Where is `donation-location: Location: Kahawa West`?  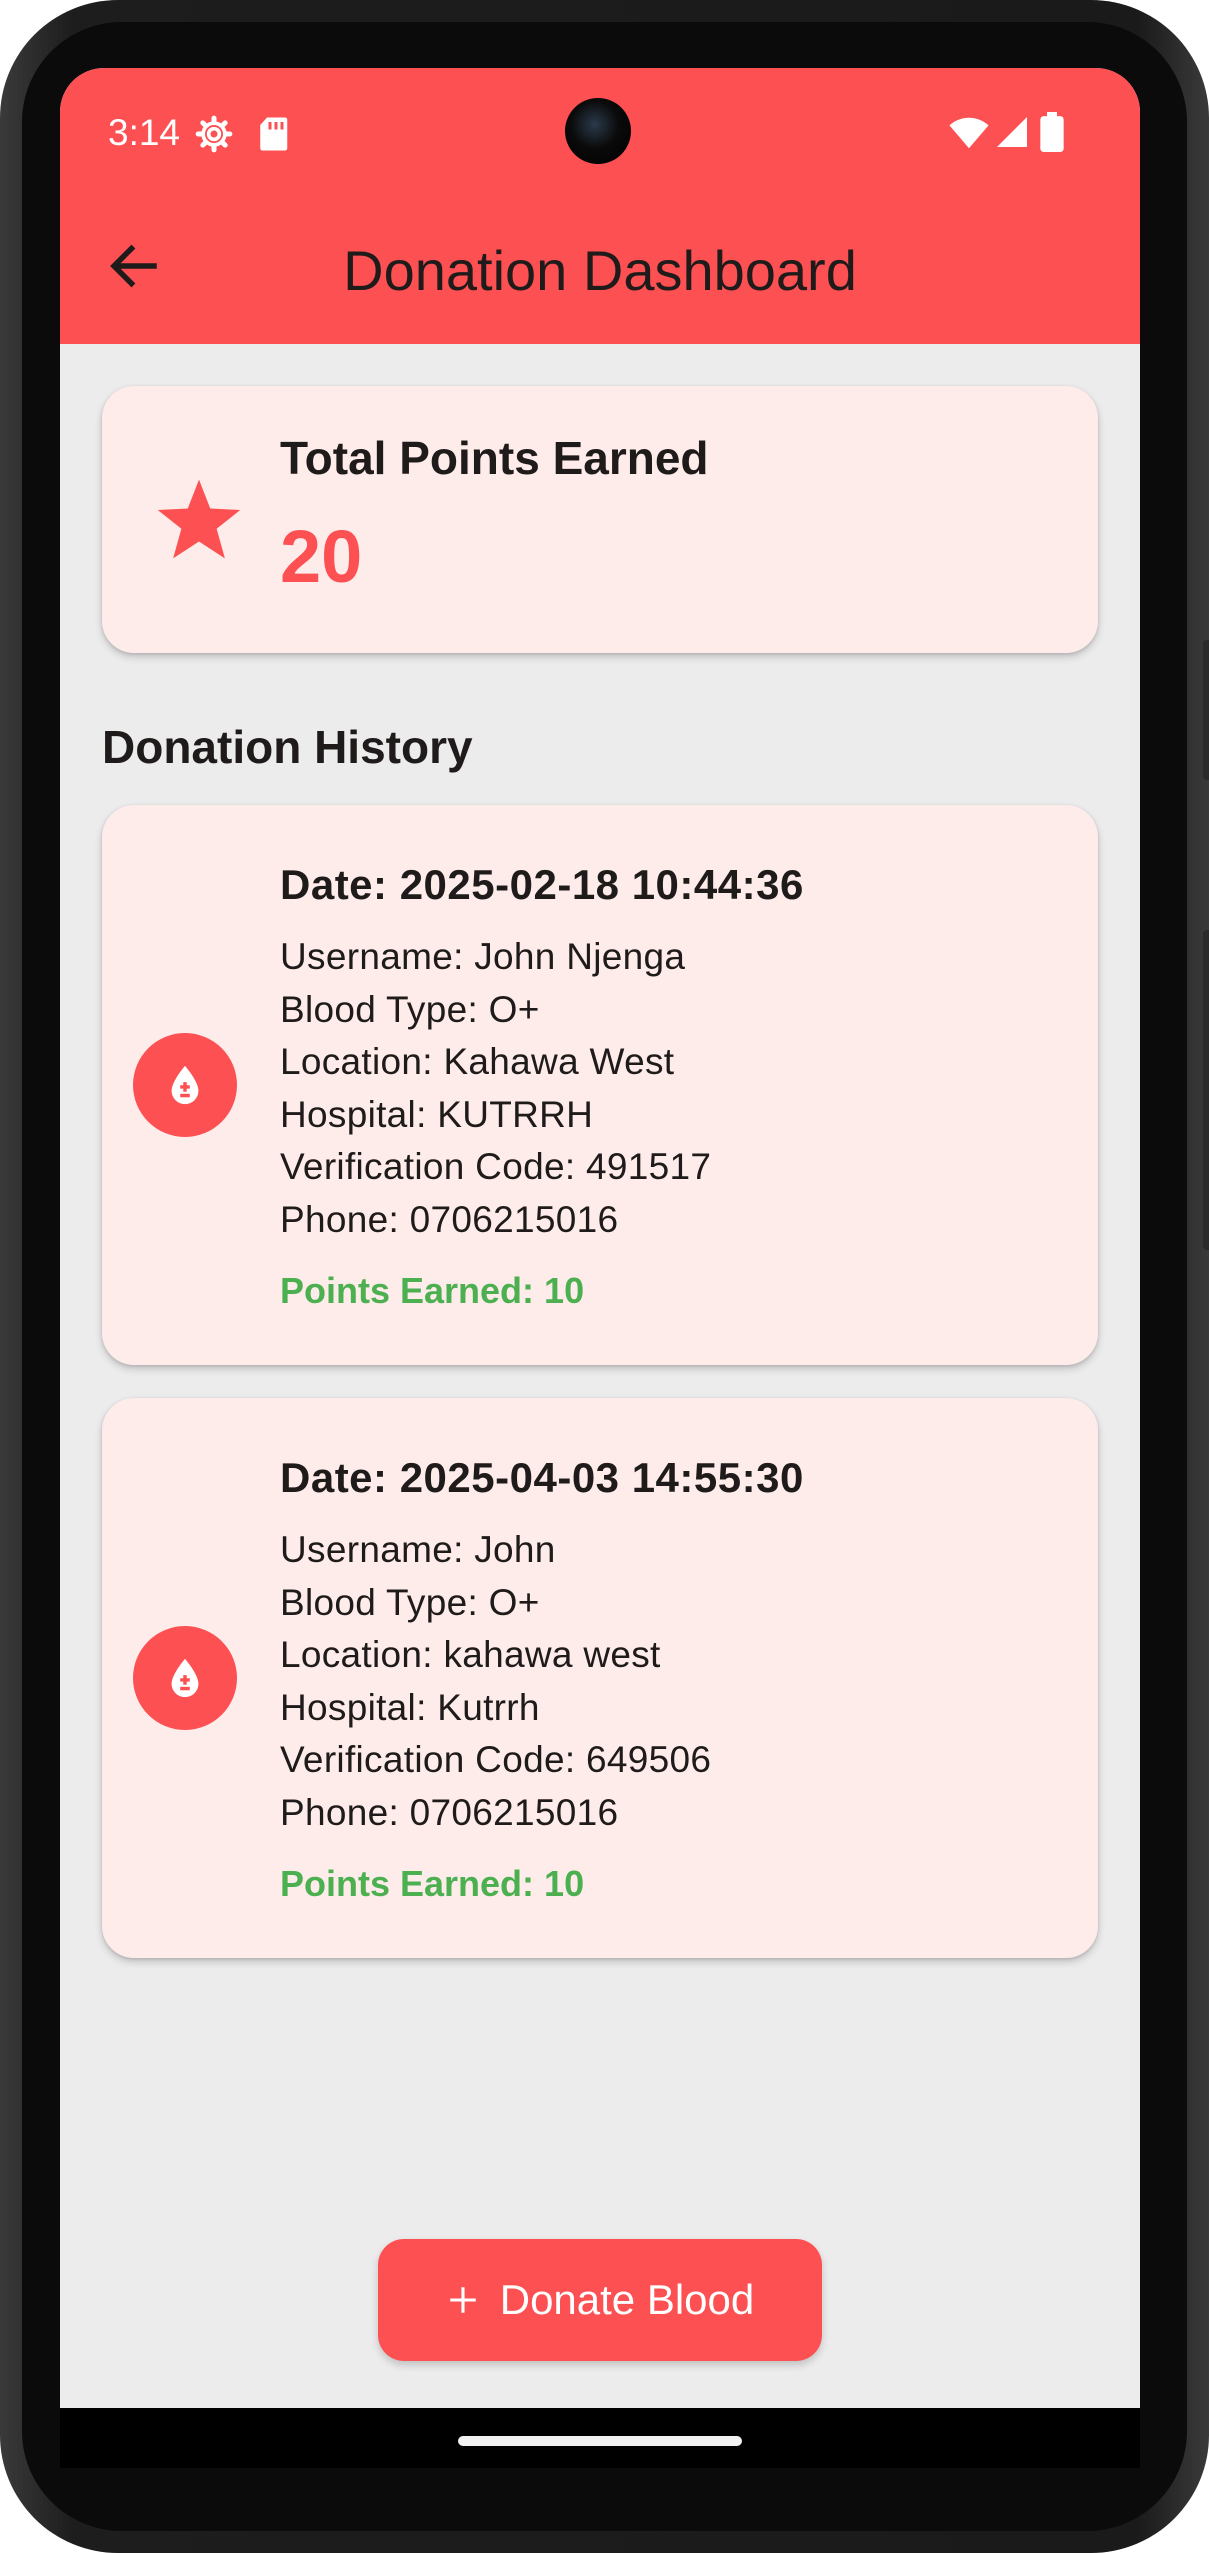
donation-location: Location: Kahawa West is located at coordinates (477, 1061).